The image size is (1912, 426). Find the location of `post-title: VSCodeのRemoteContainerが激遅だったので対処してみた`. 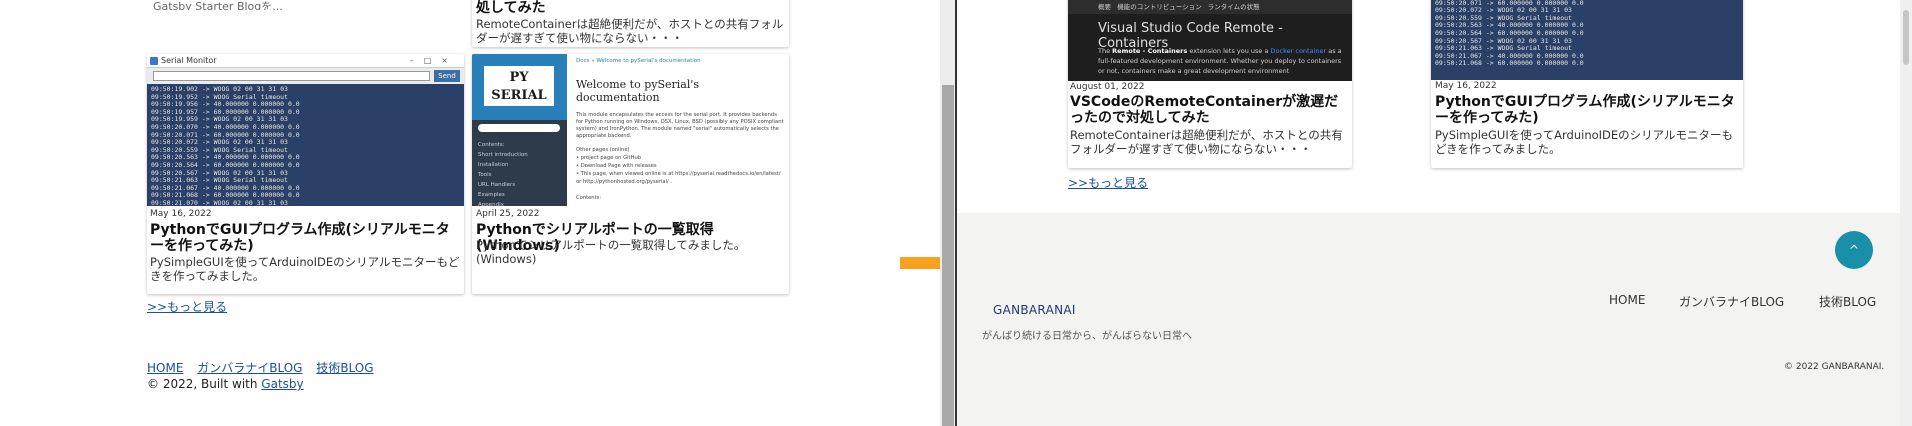

post-title: VSCodeのRemoteContainerが激遅だったので対処してみた is located at coordinates (1204, 110).